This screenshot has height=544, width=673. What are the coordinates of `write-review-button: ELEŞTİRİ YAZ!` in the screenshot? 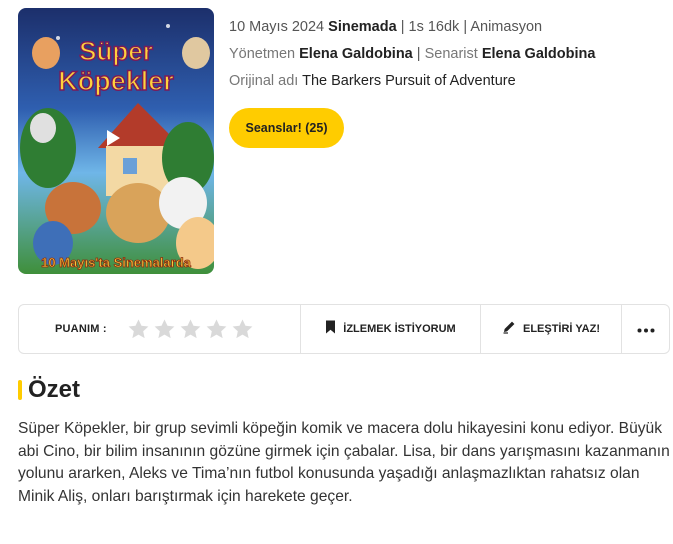 It's located at (551, 329).